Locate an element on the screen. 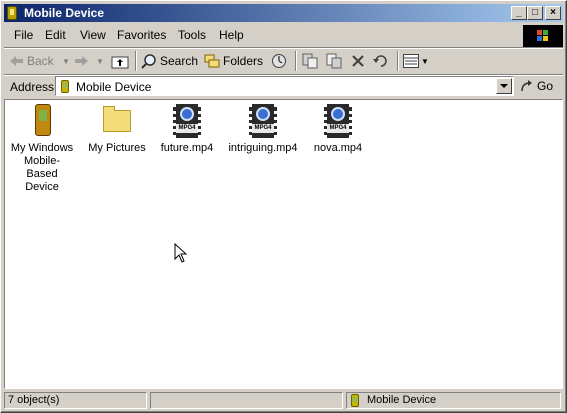 This screenshot has width=567, height=413. folders-label: Folders is located at coordinates (243, 61).